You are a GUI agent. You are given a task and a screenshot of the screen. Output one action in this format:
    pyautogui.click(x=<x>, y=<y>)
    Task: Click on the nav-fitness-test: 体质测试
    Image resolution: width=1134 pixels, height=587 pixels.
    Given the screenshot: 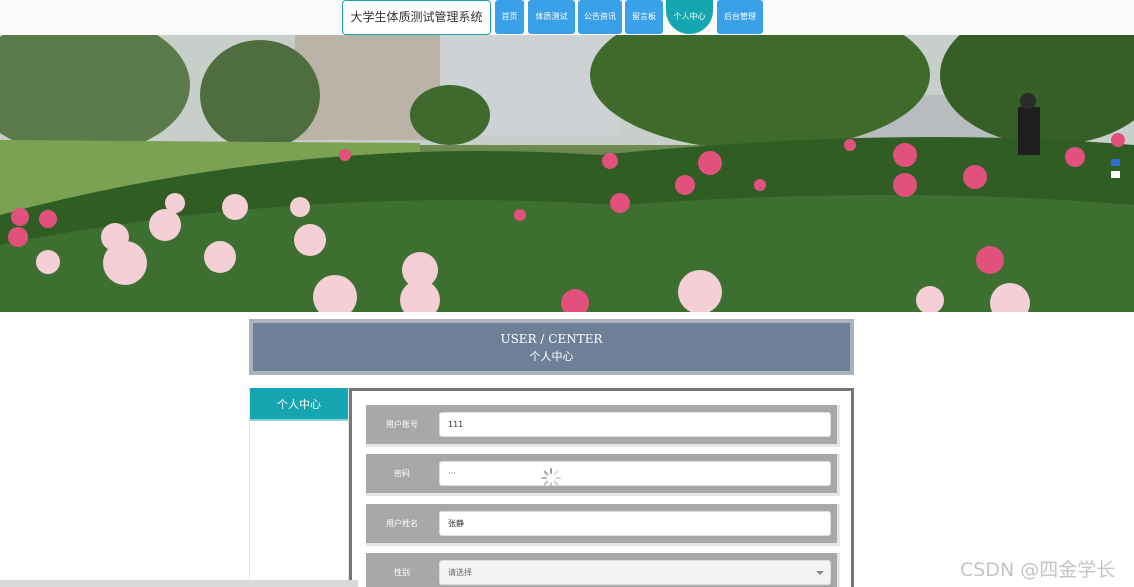 What is the action you would take?
    pyautogui.click(x=551, y=17)
    